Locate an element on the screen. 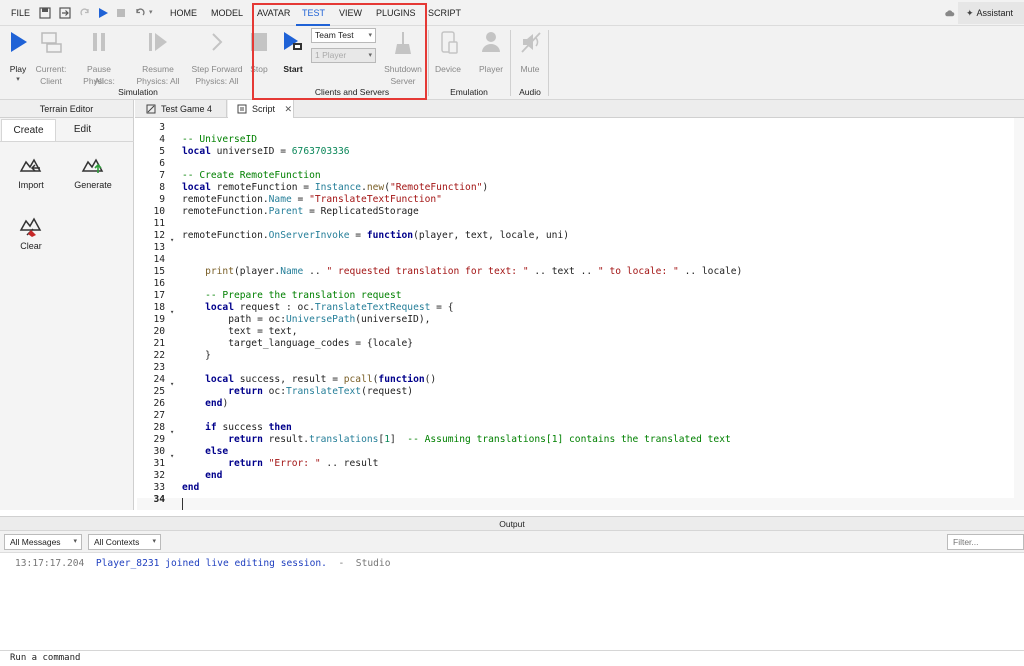 Image resolution: width=1024 pixels, height=666 pixels. line-number: 24 is located at coordinates (159, 379).